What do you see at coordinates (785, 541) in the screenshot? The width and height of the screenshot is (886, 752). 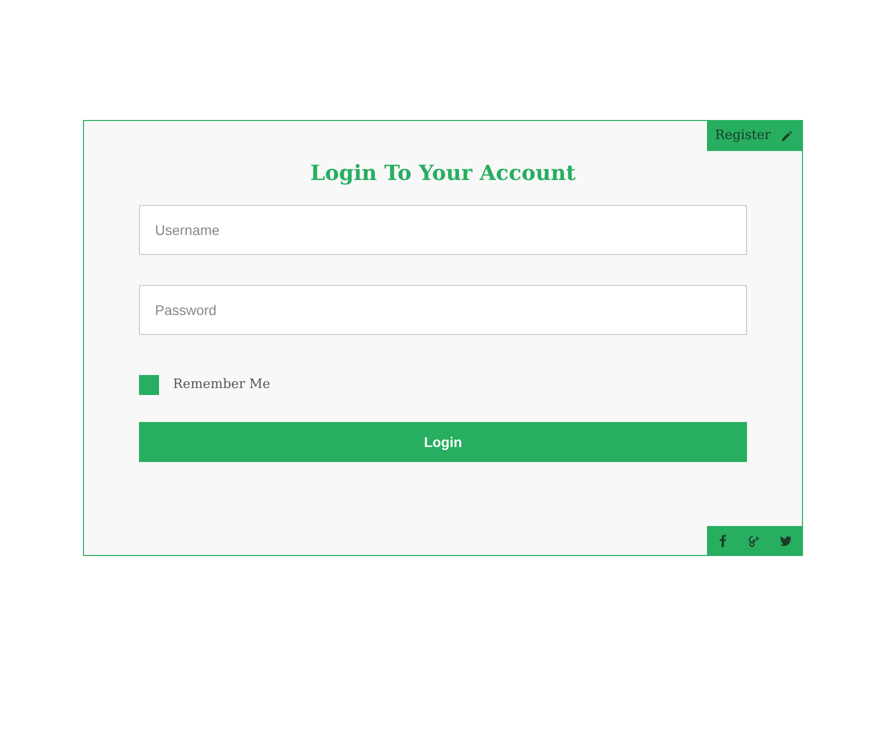 I see `twitter-icon` at bounding box center [785, 541].